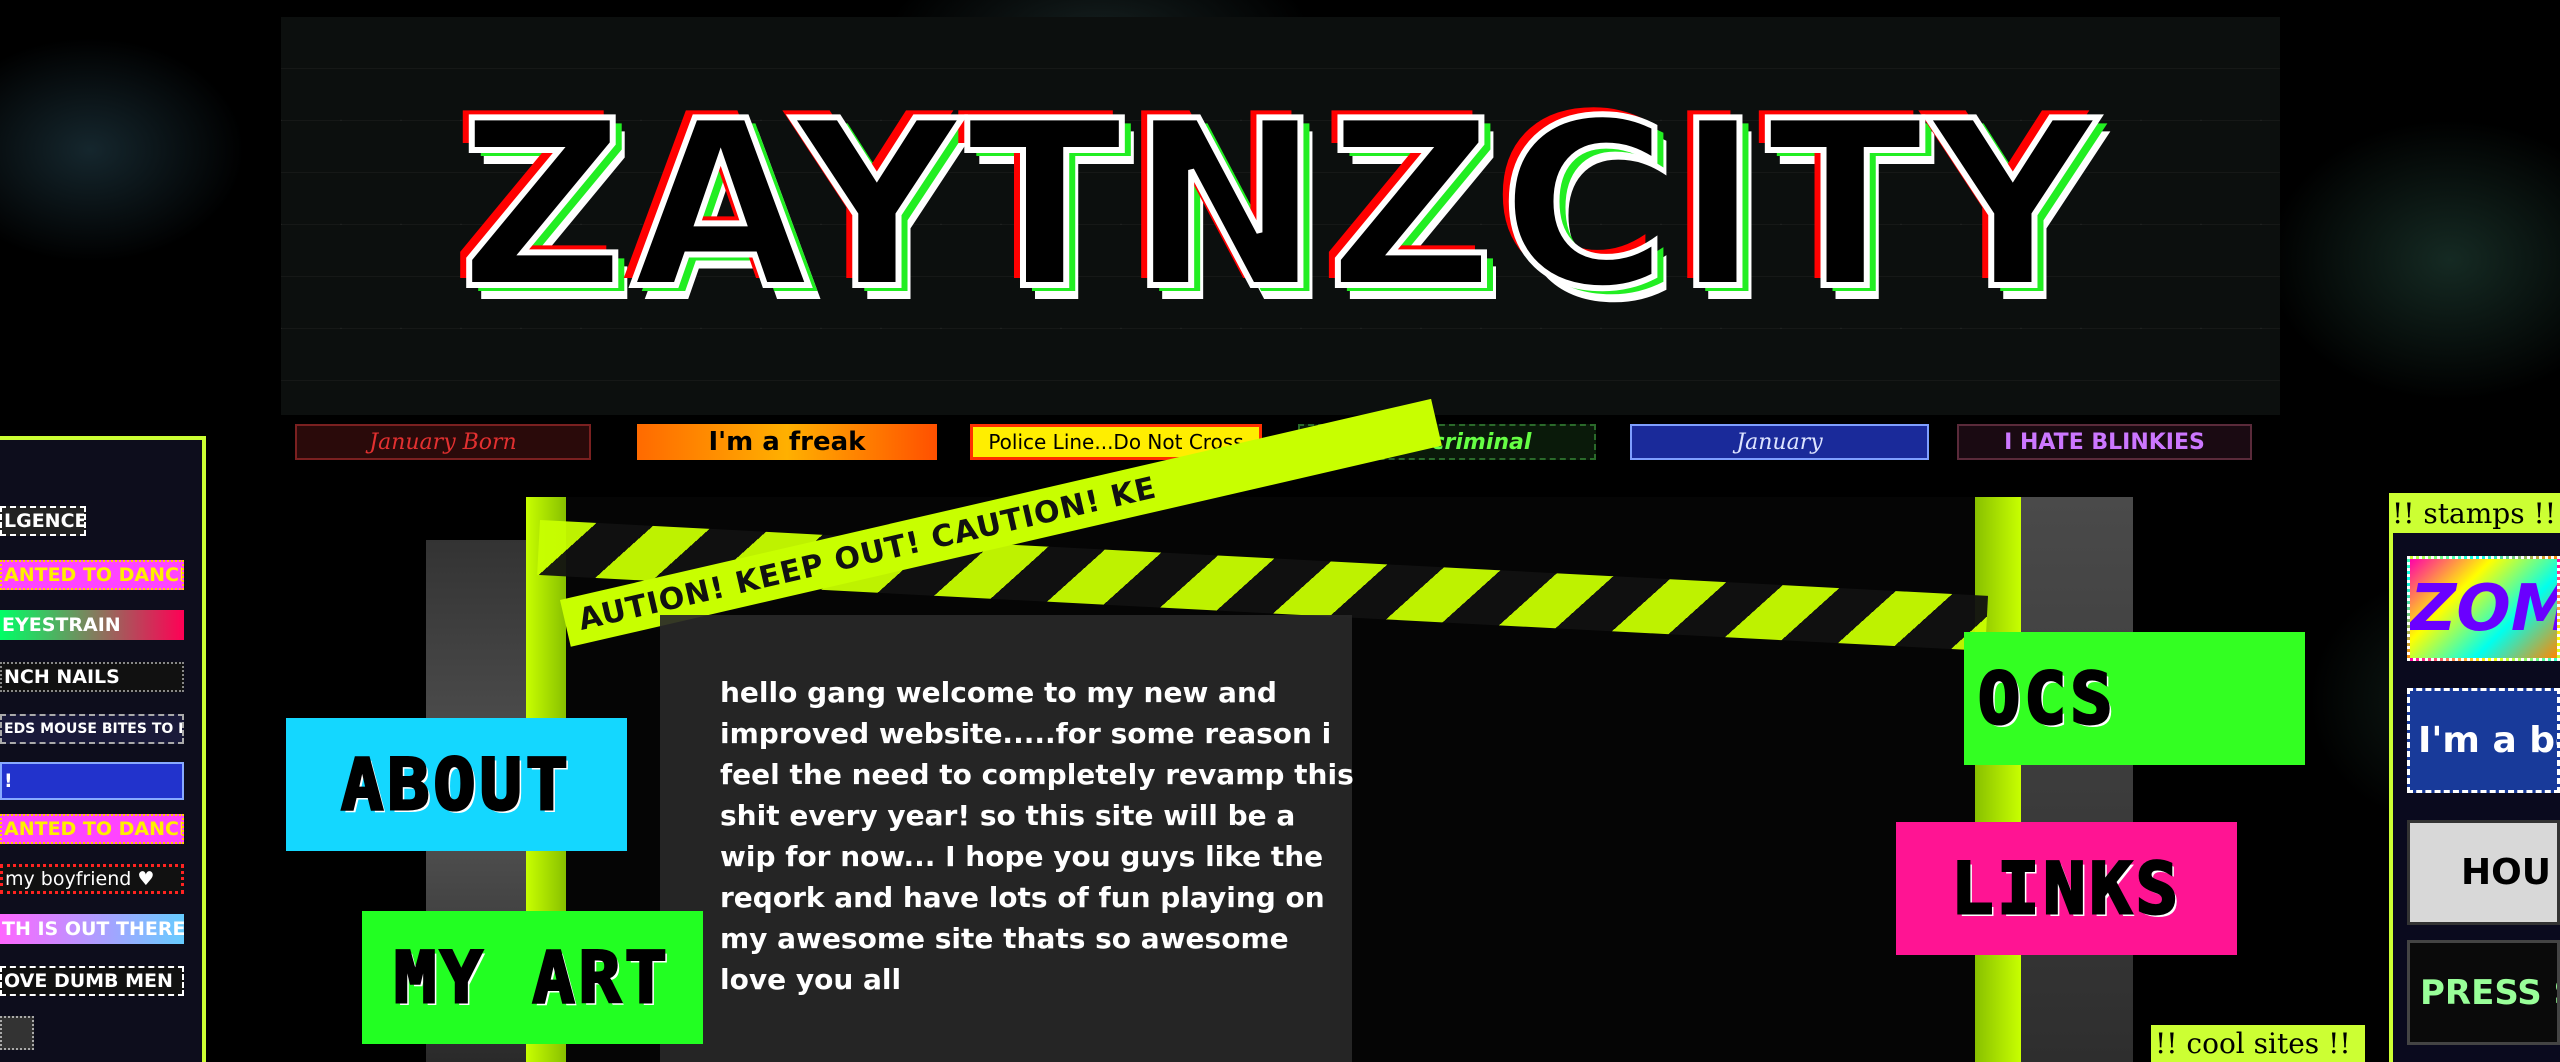  I want to click on sidebar-skull-badge, so click(17, 1033).